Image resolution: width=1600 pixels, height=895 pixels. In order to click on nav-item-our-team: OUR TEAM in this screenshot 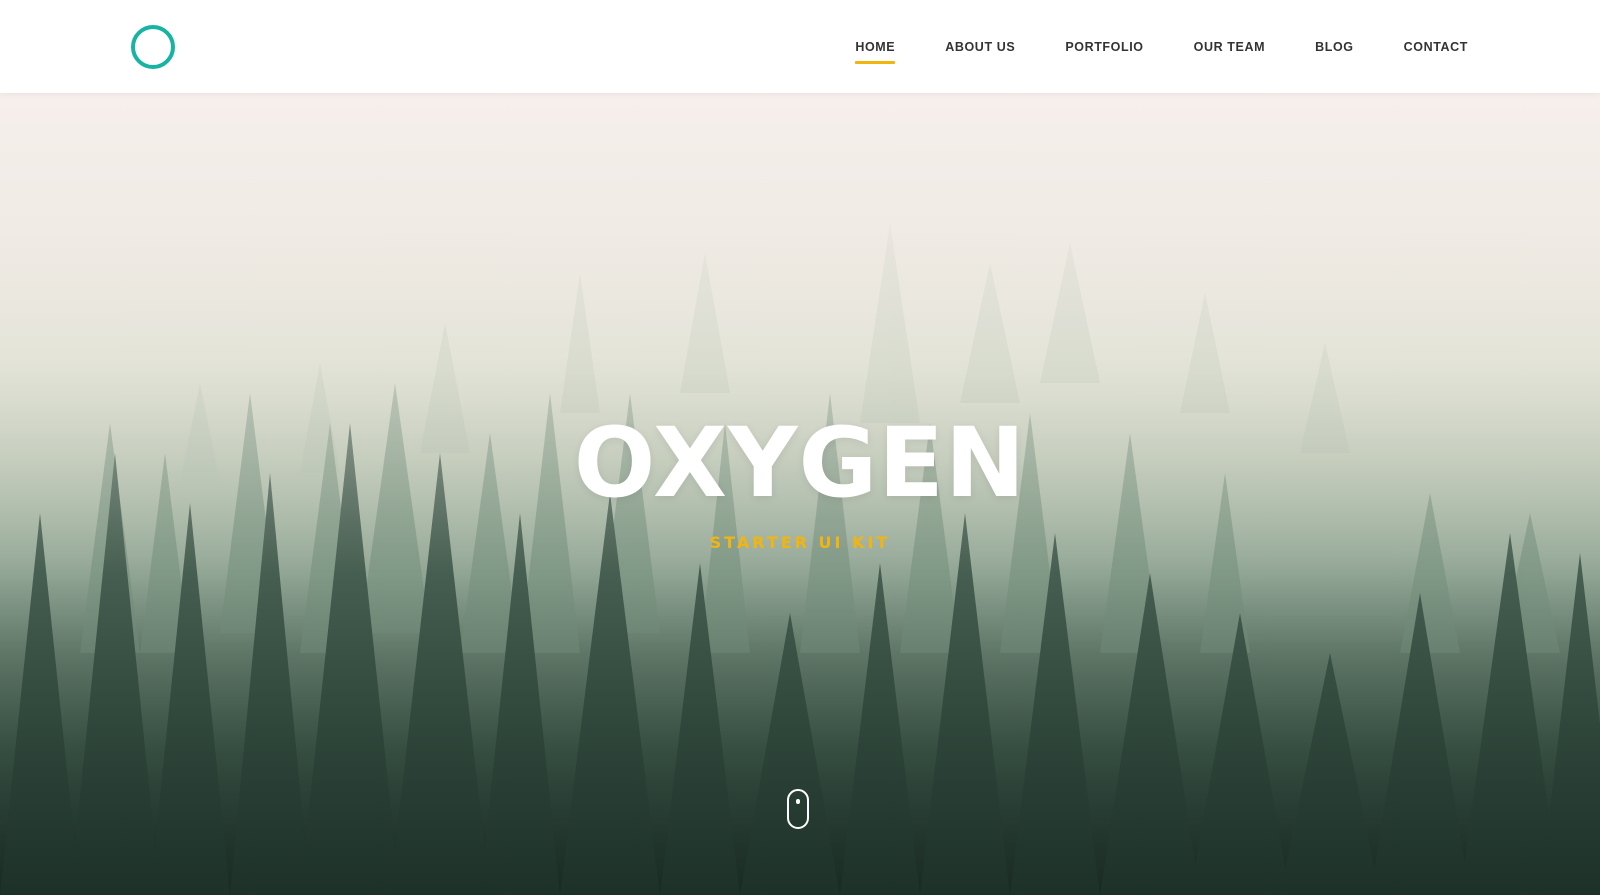, I will do `click(1229, 47)`.